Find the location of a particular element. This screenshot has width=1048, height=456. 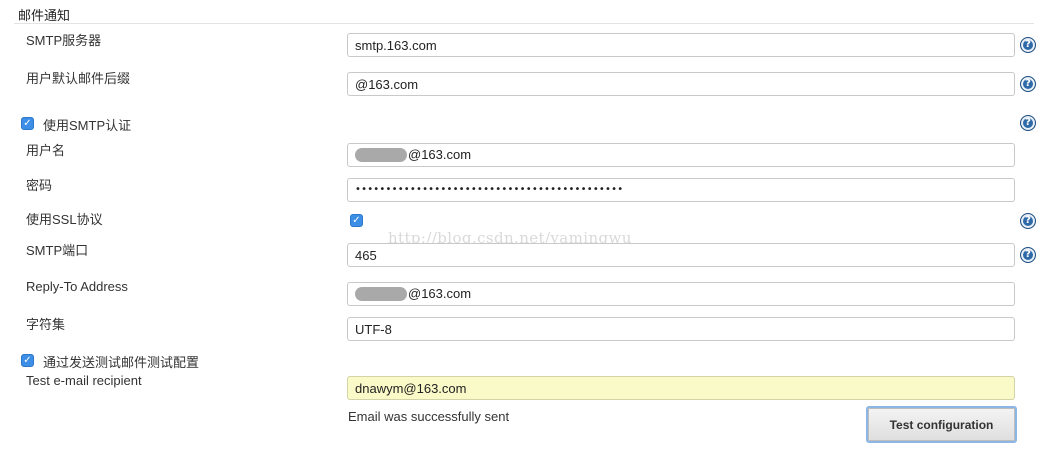

section-divider is located at coordinates (524, 23).